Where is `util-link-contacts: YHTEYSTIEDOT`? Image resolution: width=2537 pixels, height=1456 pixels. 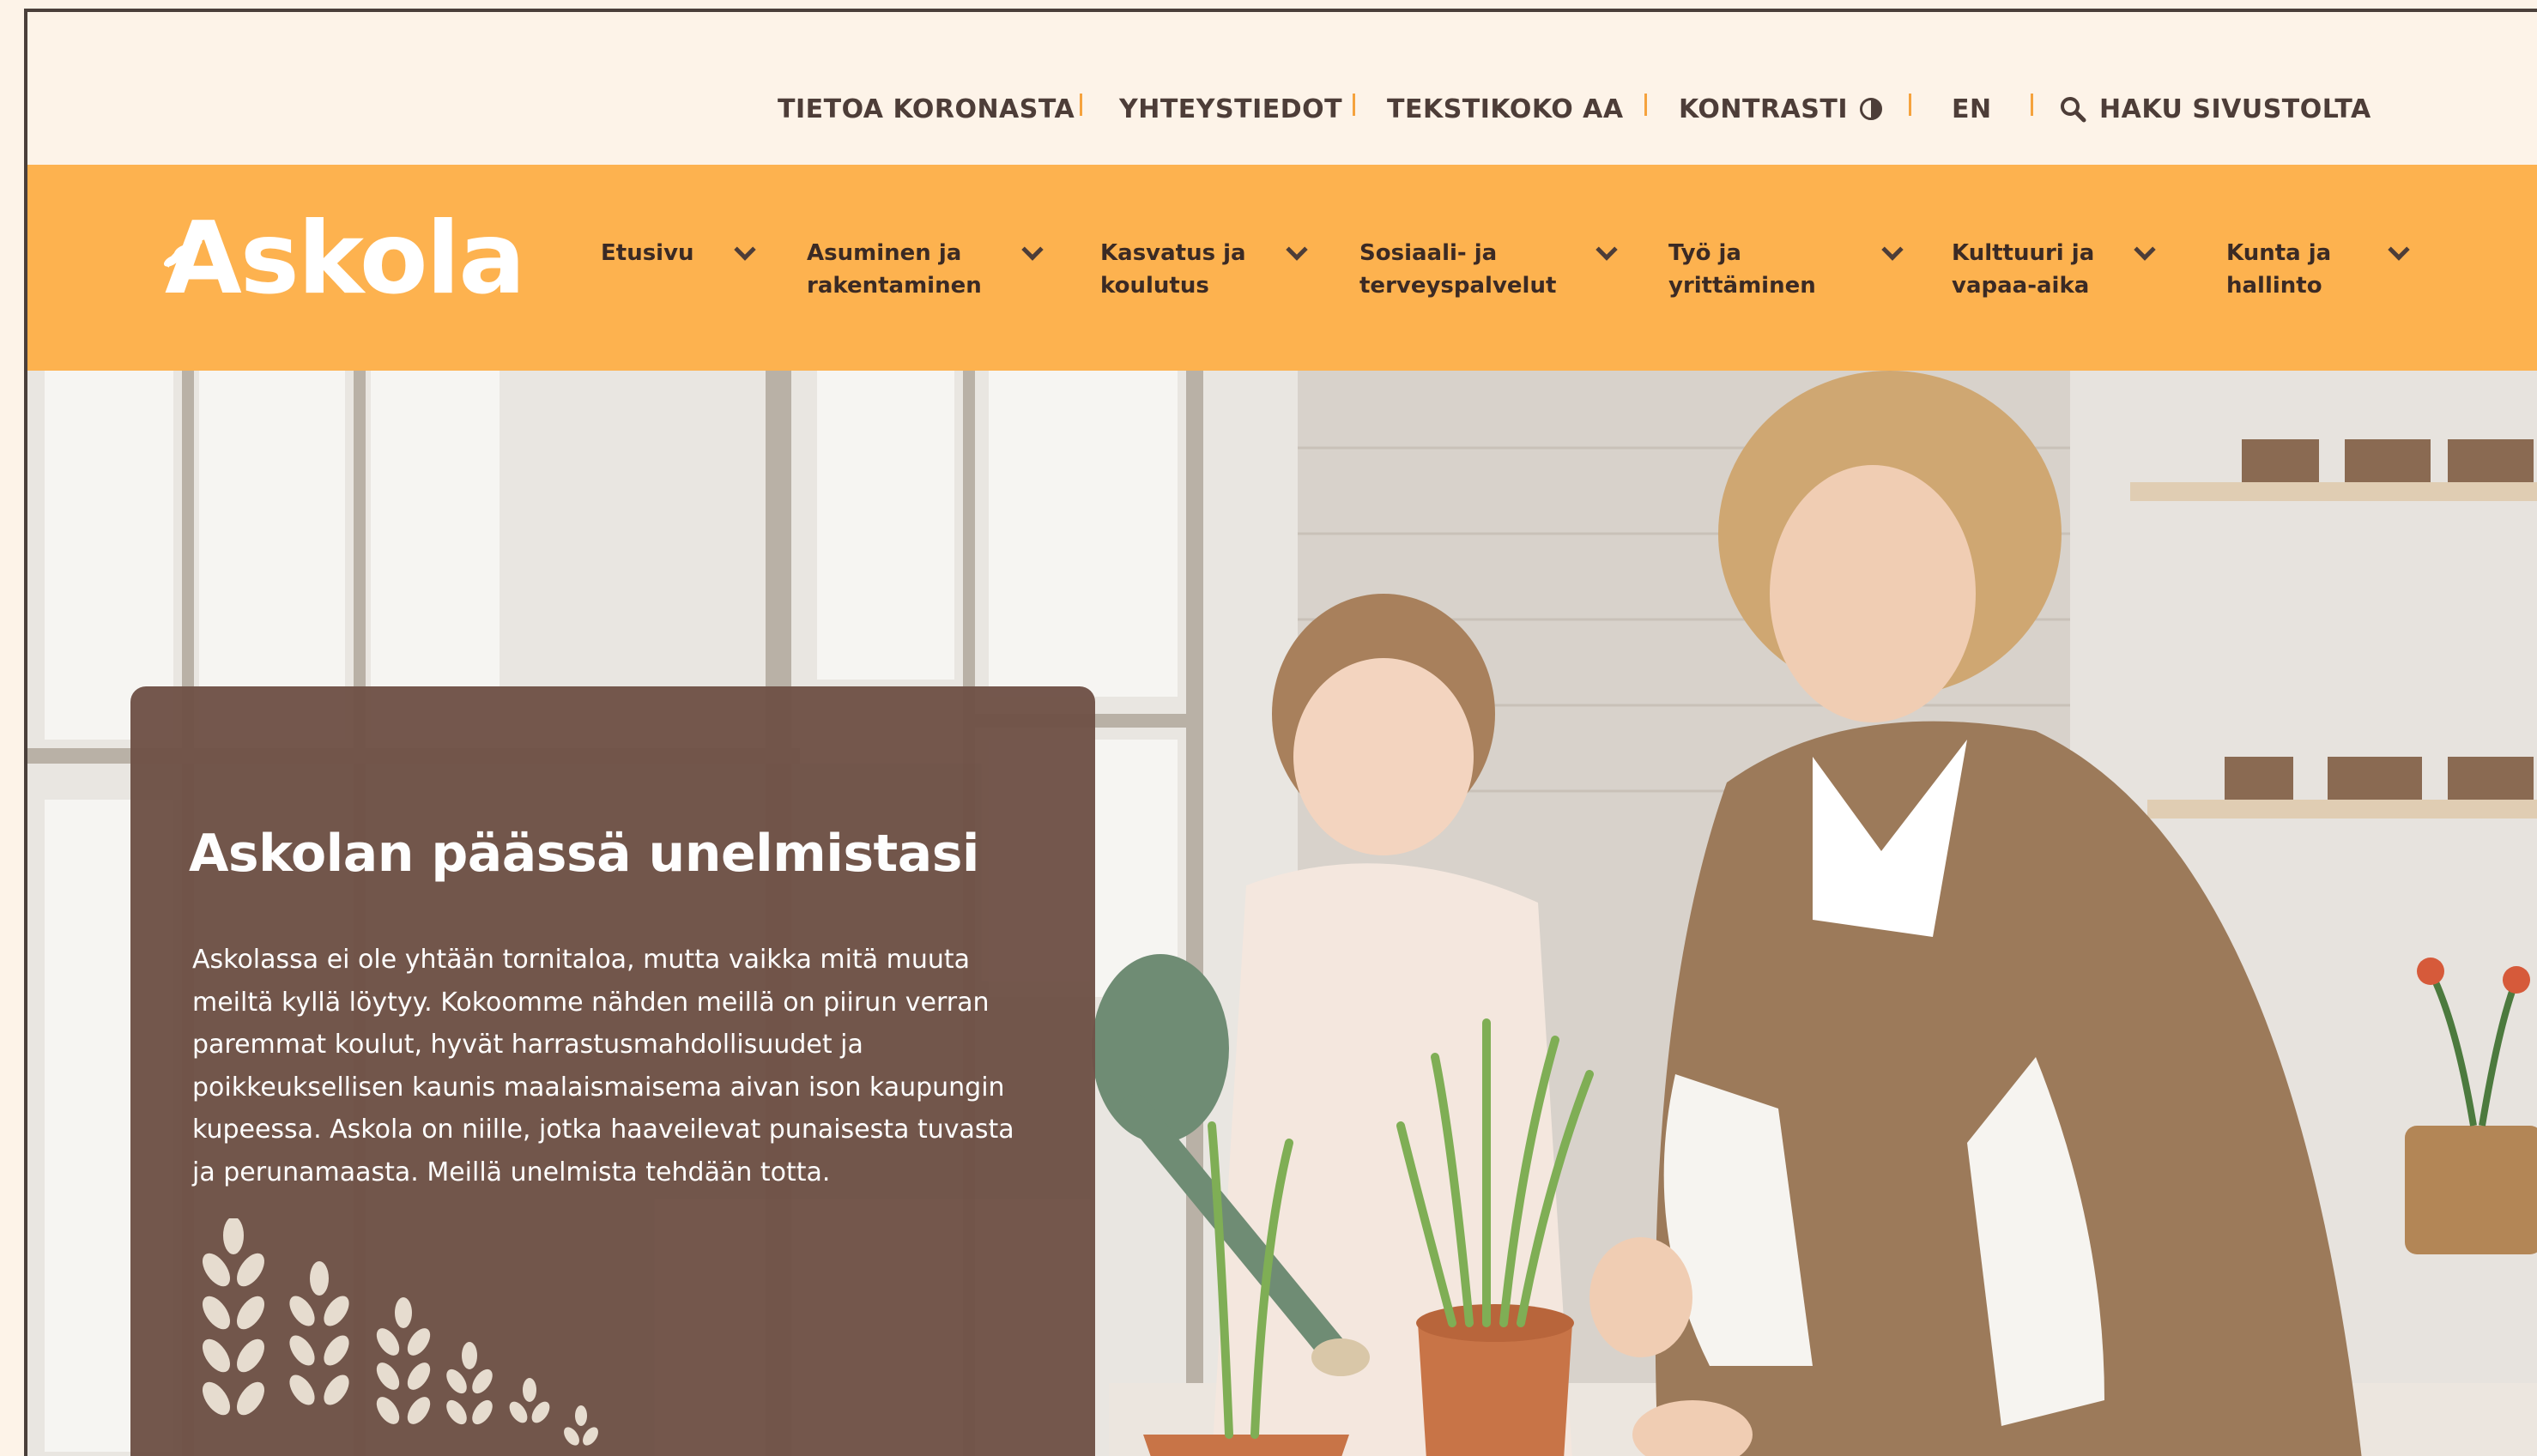 util-link-contacts: YHTEYSTIEDOT is located at coordinates (1231, 109).